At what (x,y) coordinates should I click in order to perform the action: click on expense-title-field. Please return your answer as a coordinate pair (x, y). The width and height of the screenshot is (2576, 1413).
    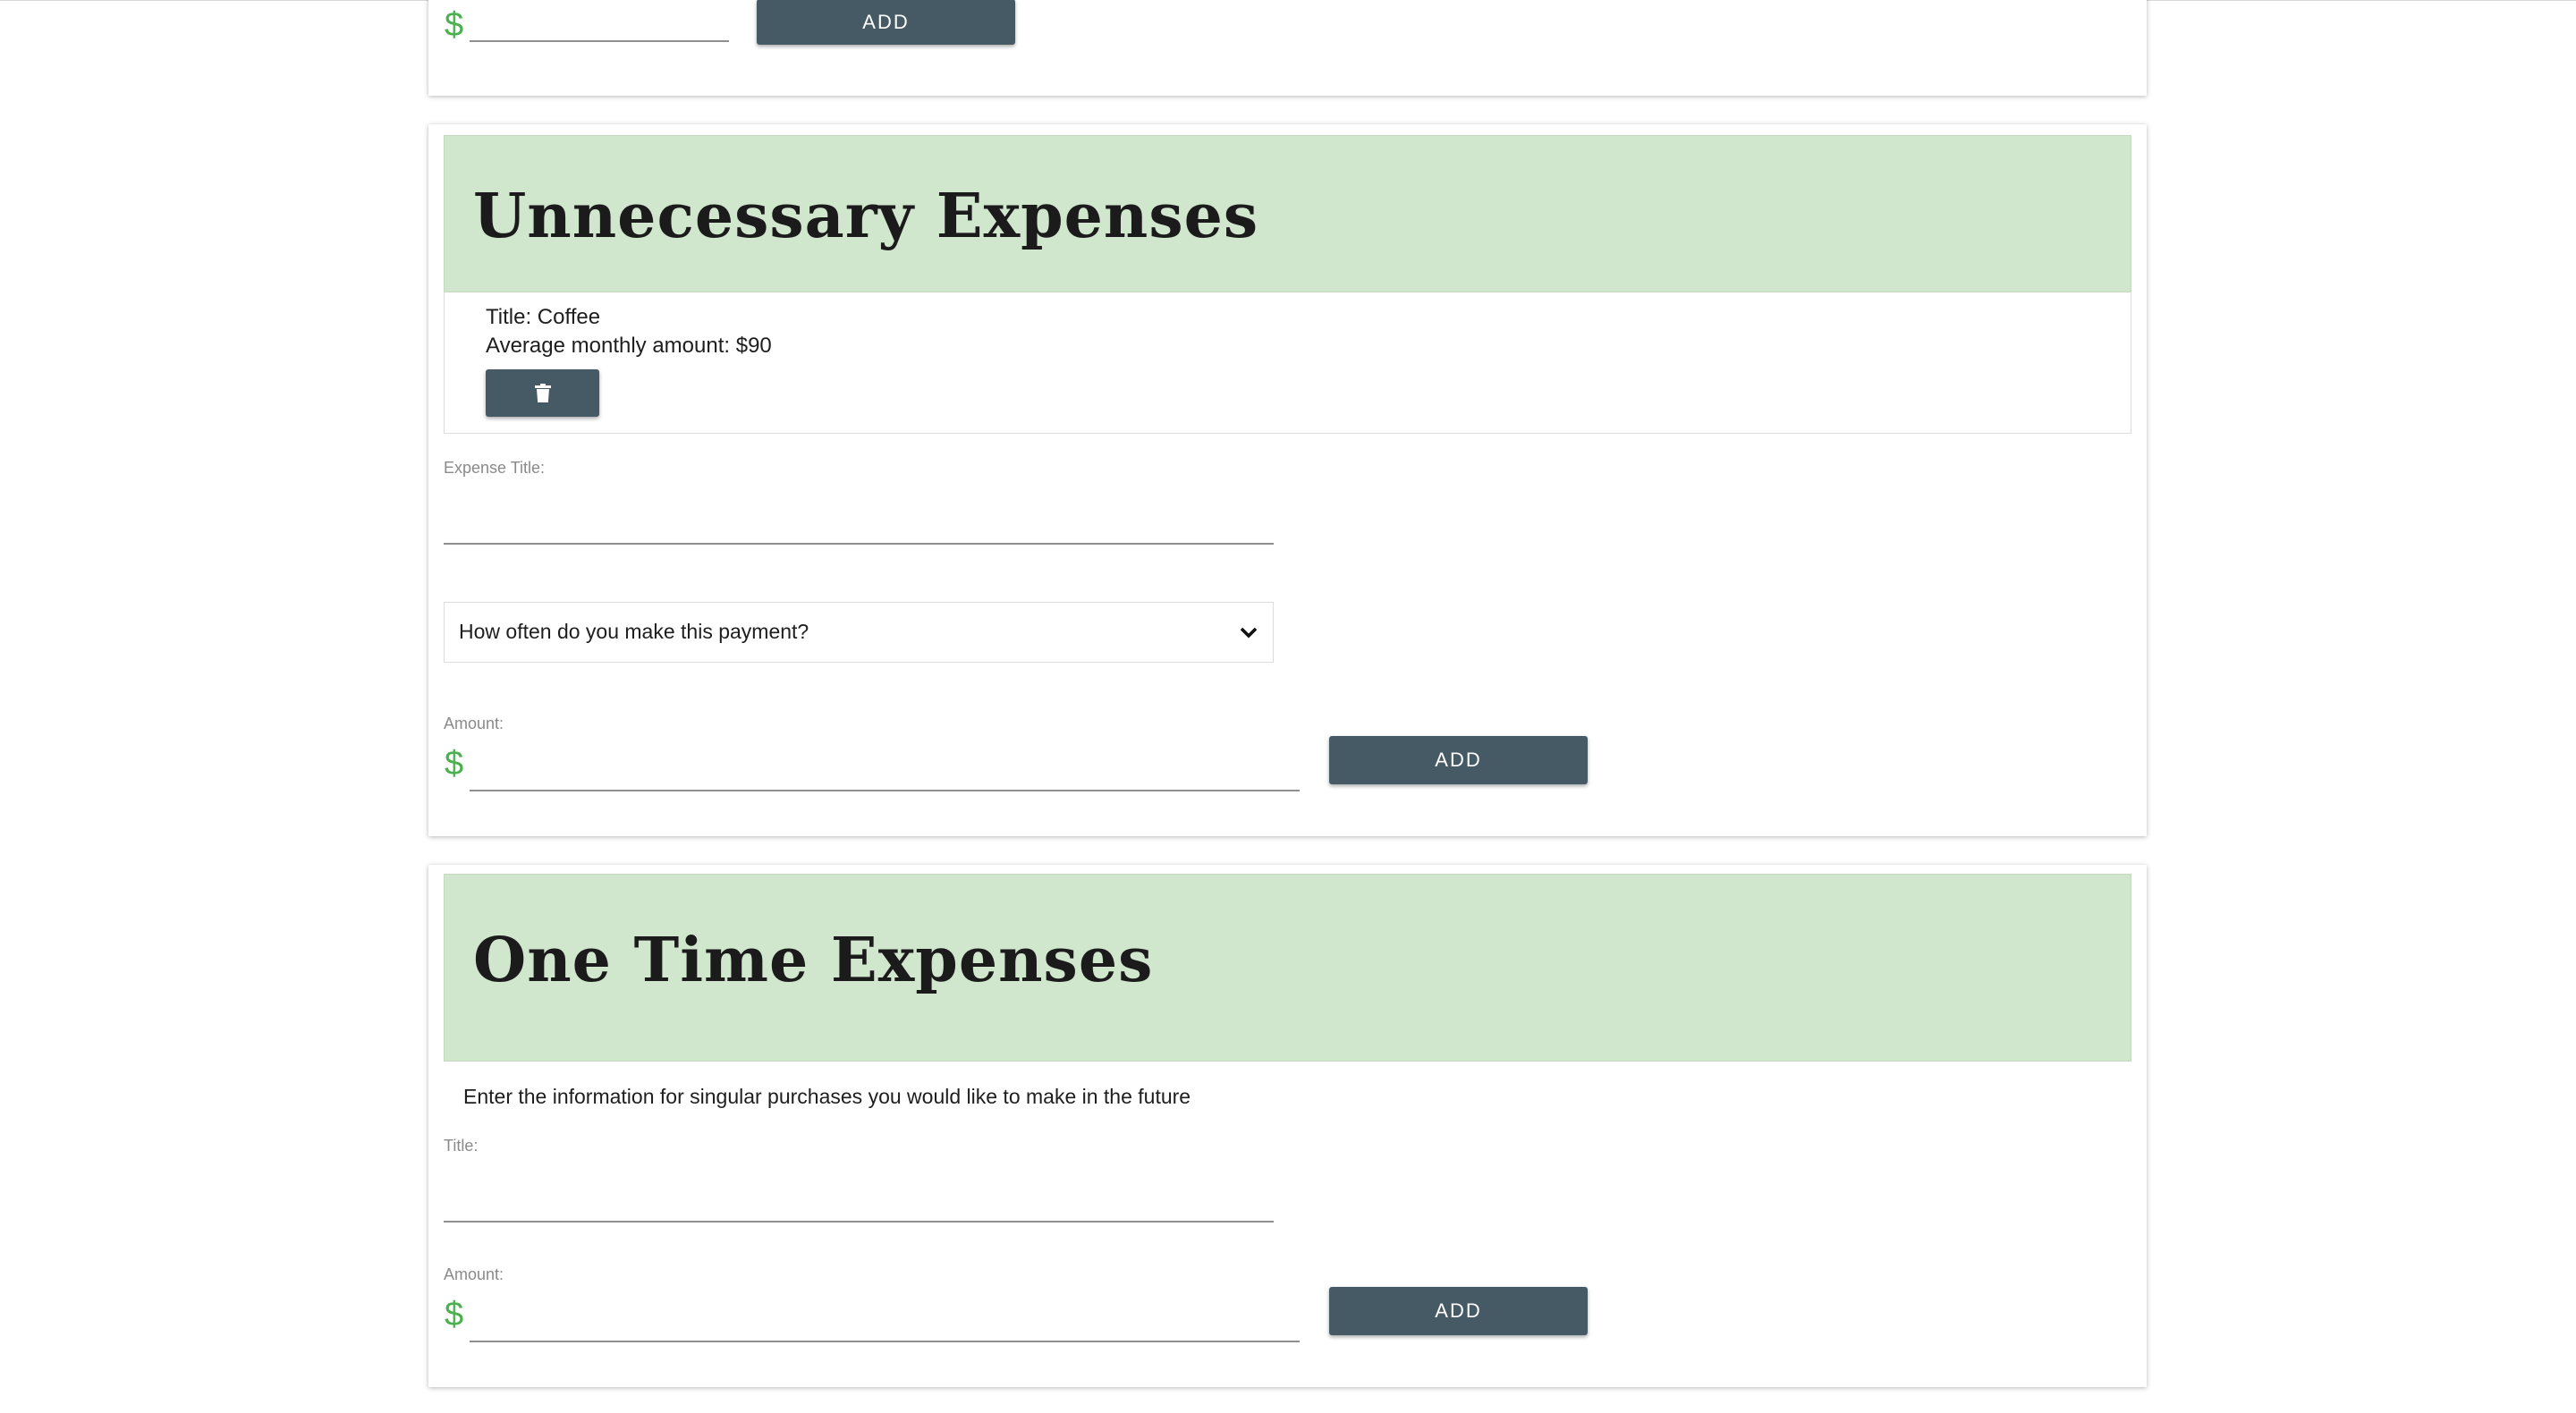
    Looking at the image, I should click on (859, 520).